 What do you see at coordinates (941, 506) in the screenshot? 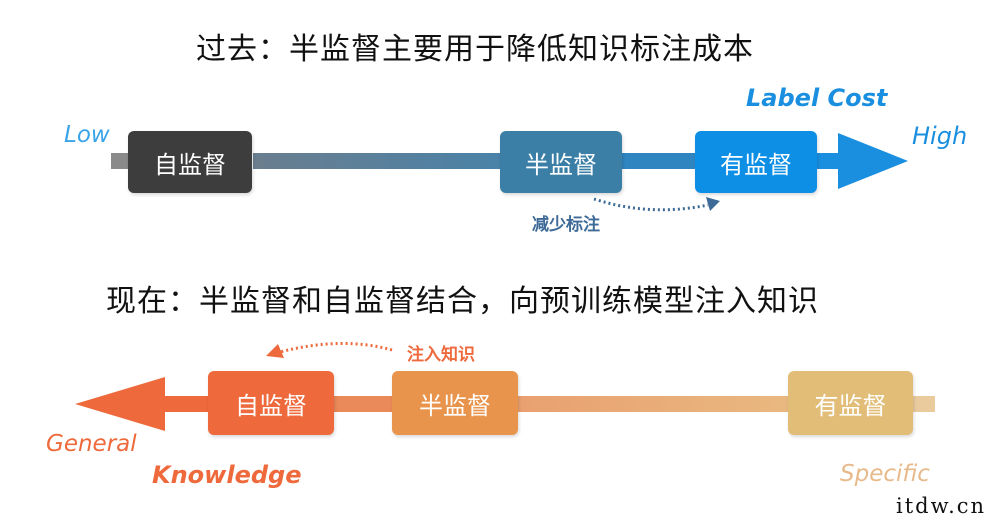
I see `watermark: itdw.cn` at bounding box center [941, 506].